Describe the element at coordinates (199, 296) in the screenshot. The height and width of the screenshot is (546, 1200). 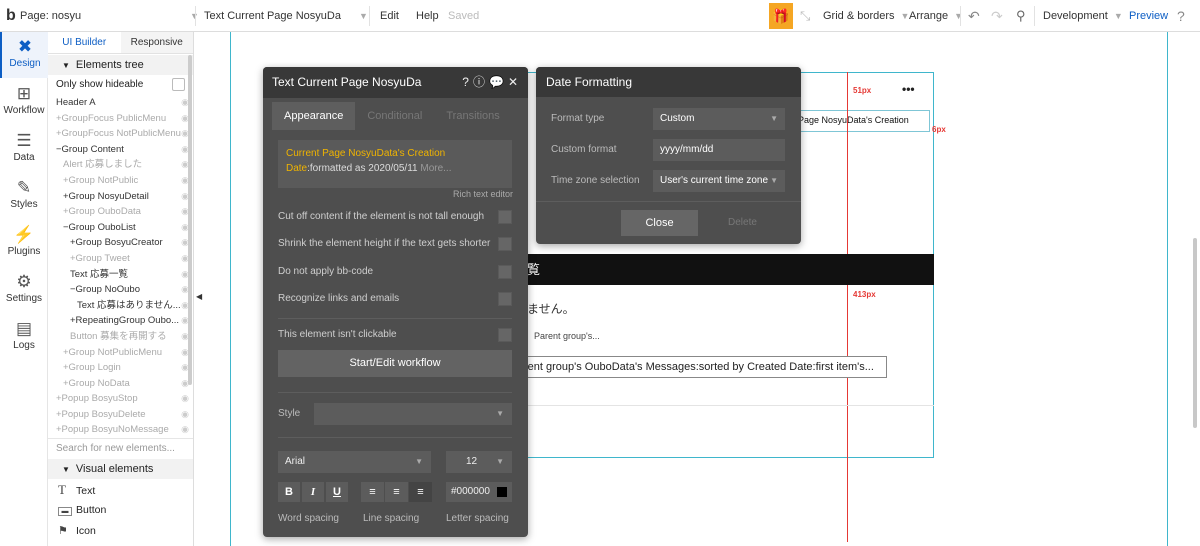
I see `collapse-panel-icon: ◀` at that location.